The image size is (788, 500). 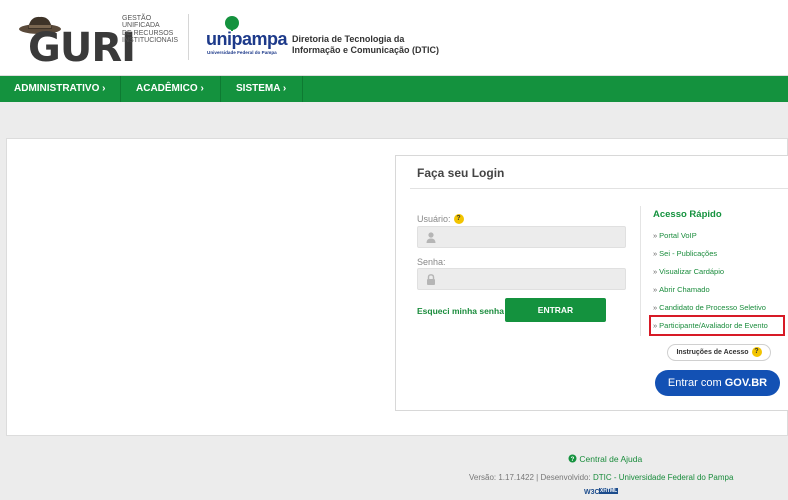 I want to click on unipampa-logo-text: unipampa, so click(x=247, y=39).